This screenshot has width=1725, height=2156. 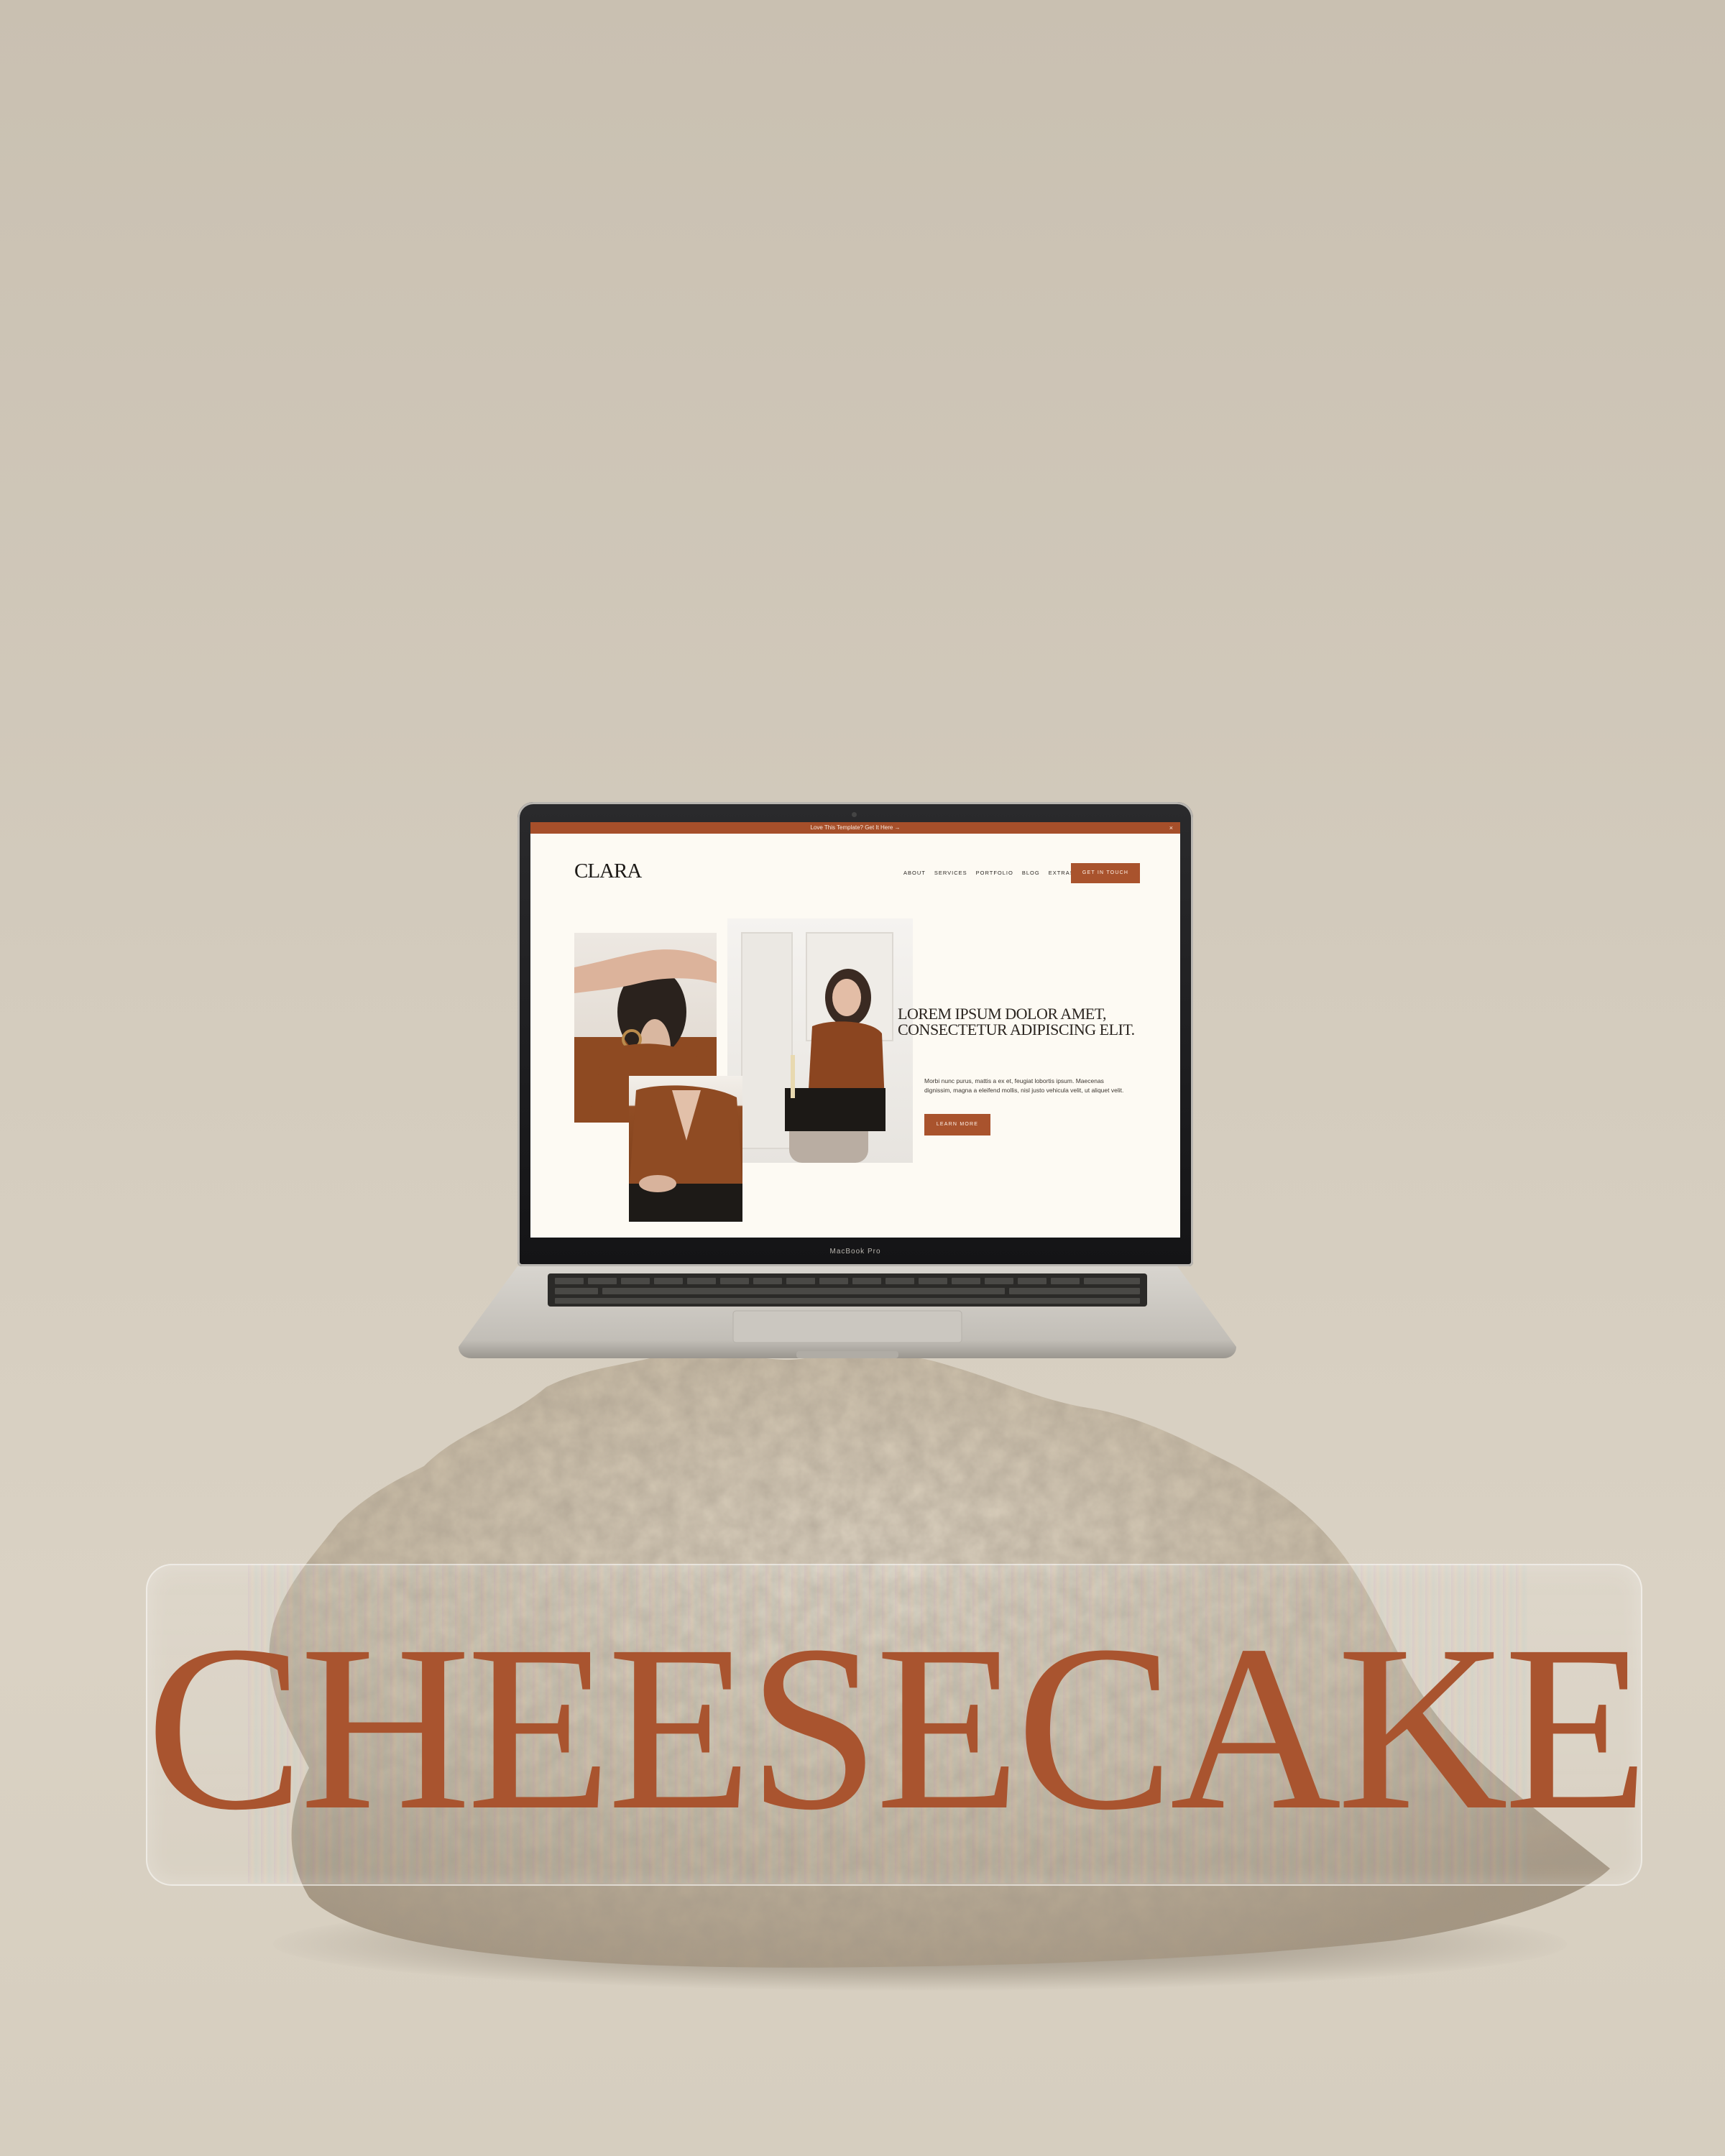 What do you see at coordinates (1031, 873) in the screenshot?
I see `nav-item-blog: BLOG` at bounding box center [1031, 873].